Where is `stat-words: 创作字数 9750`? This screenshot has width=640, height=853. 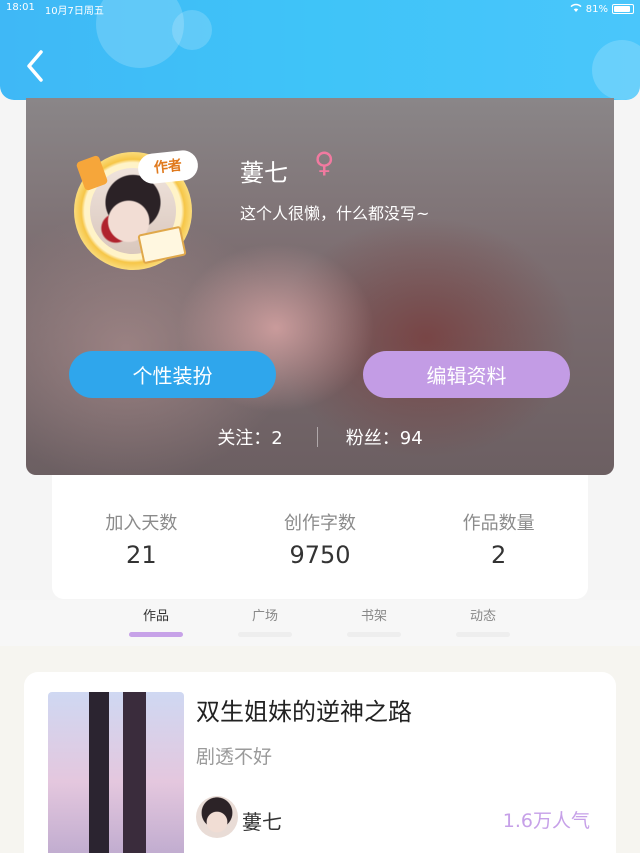 stat-words: 创作字数 9750 is located at coordinates (320, 554).